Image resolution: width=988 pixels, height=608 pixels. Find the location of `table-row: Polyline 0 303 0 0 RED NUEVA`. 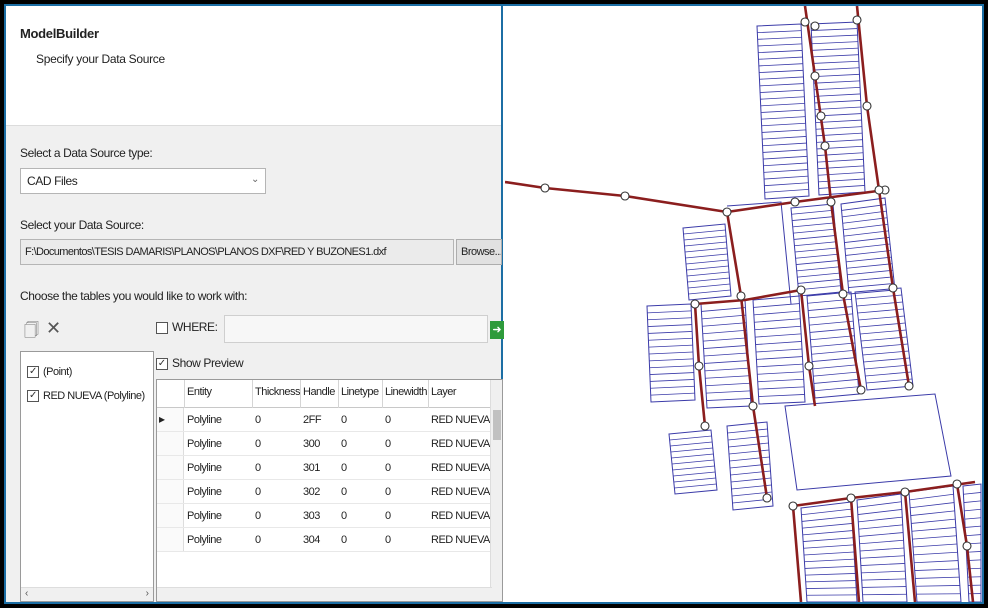

table-row: Polyline 0 303 0 0 RED NUEVA is located at coordinates (324, 516).